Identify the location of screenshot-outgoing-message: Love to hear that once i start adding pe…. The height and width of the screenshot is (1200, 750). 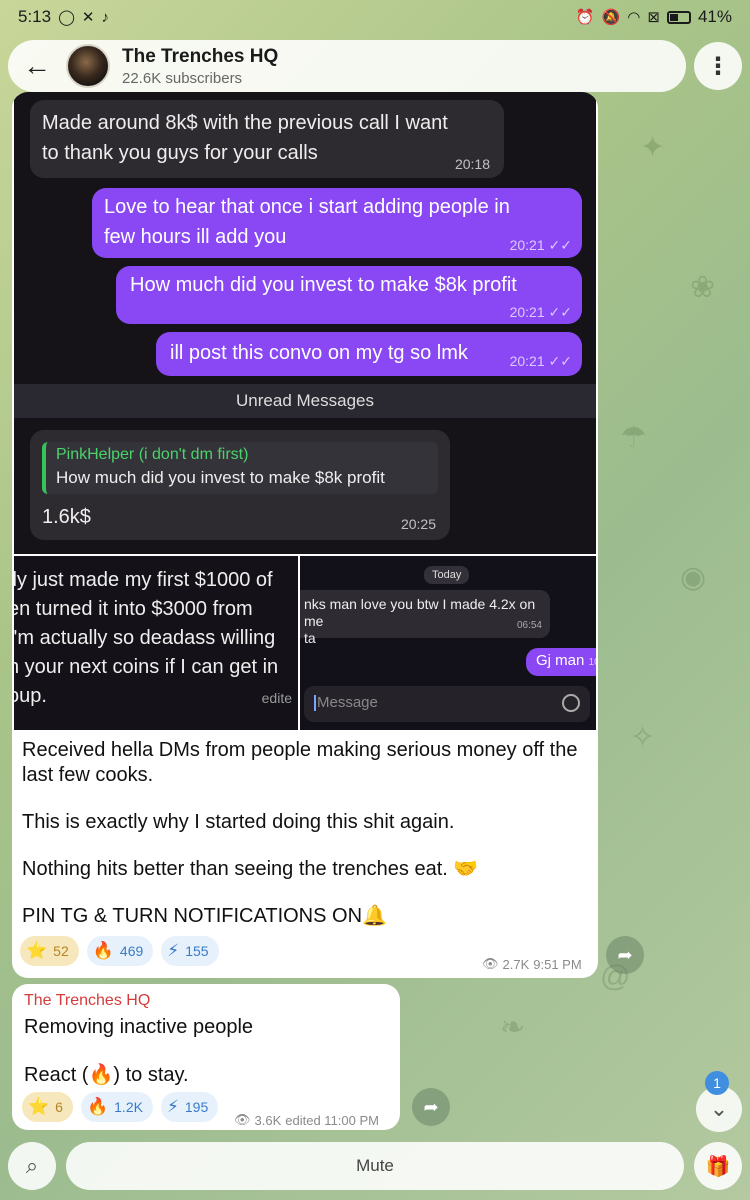
(337, 223).